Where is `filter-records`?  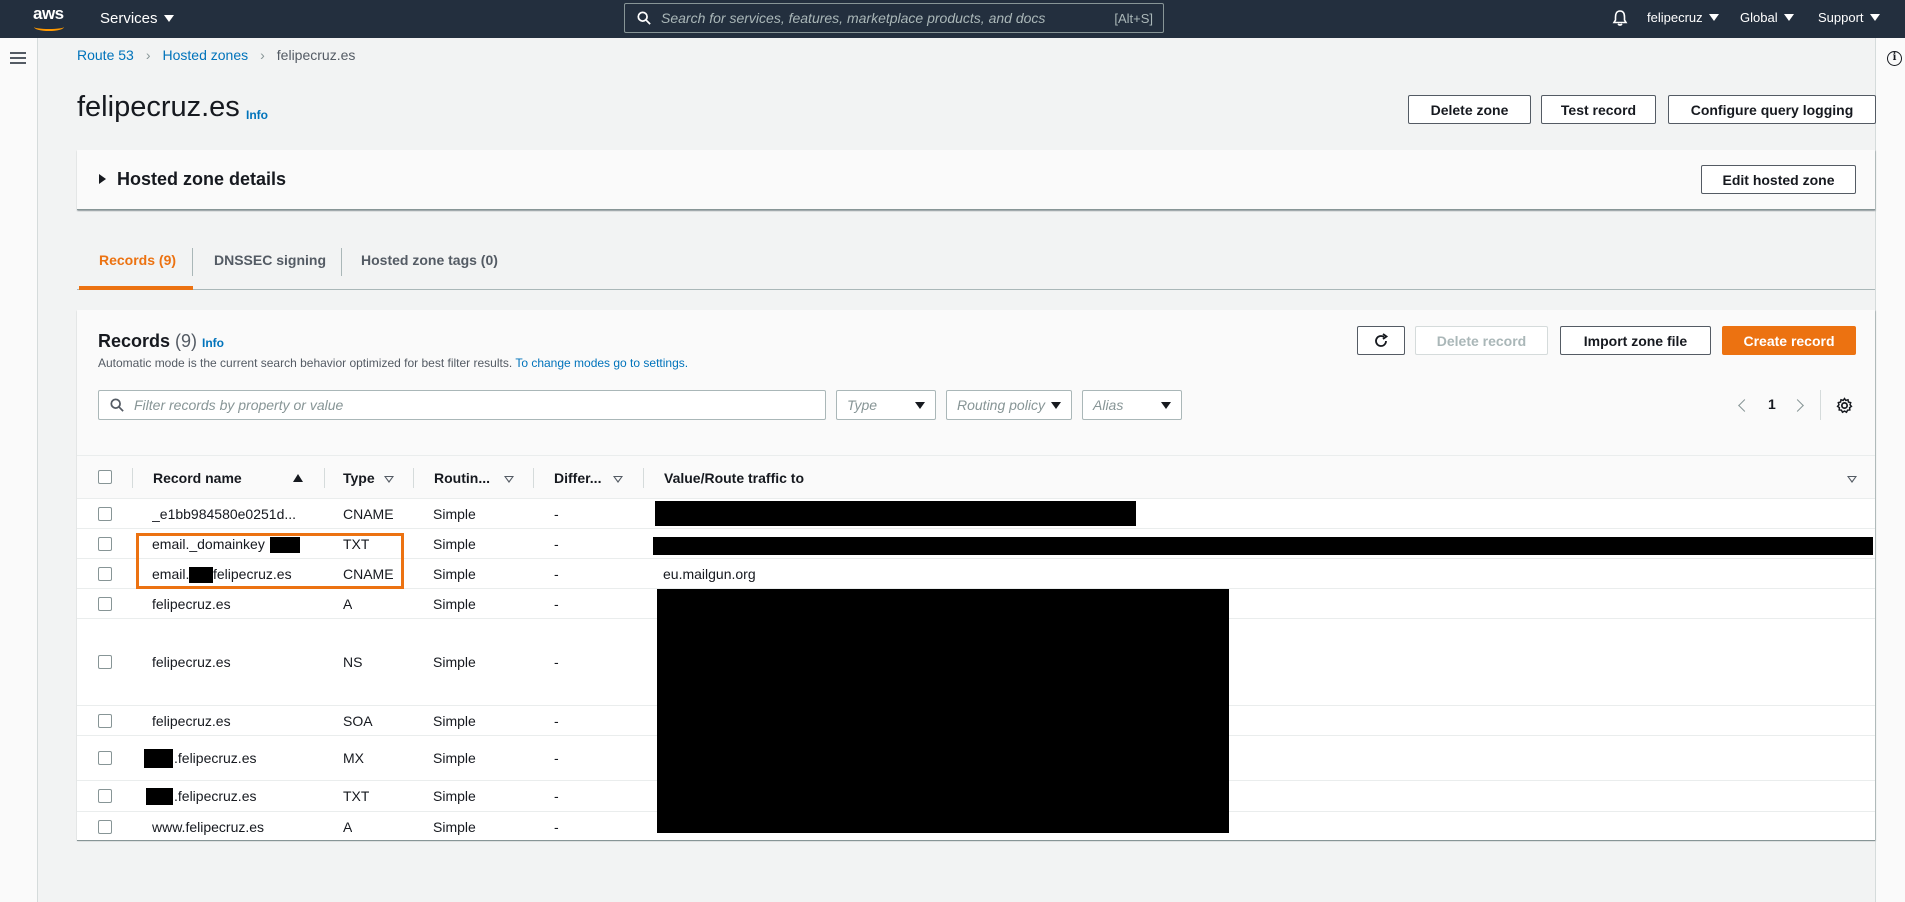
filter-records is located at coordinates (462, 405).